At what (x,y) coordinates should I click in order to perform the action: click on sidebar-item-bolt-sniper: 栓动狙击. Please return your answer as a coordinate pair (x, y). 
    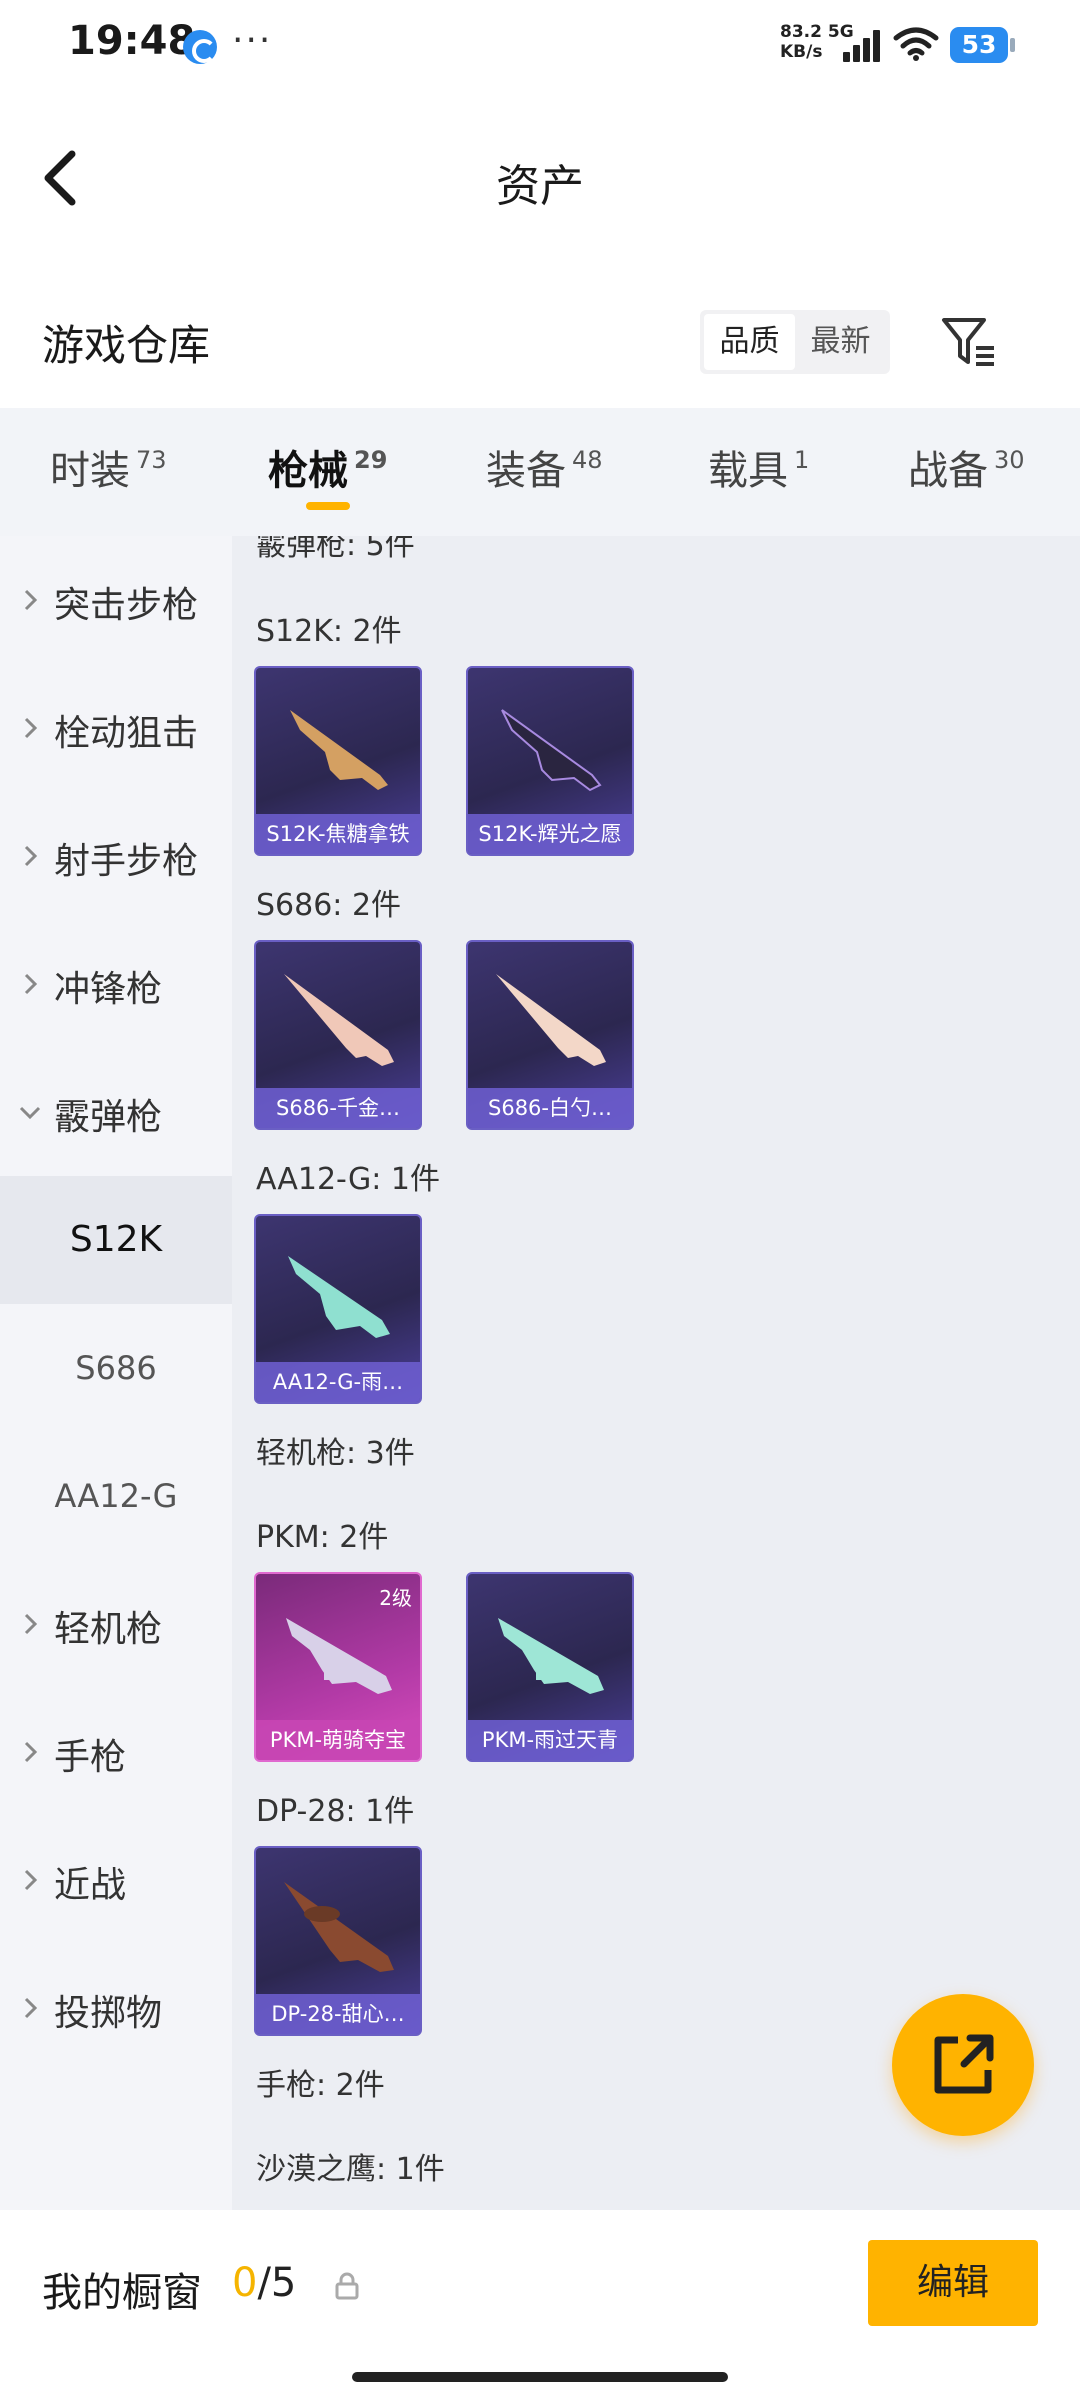
    Looking at the image, I should click on (116, 728).